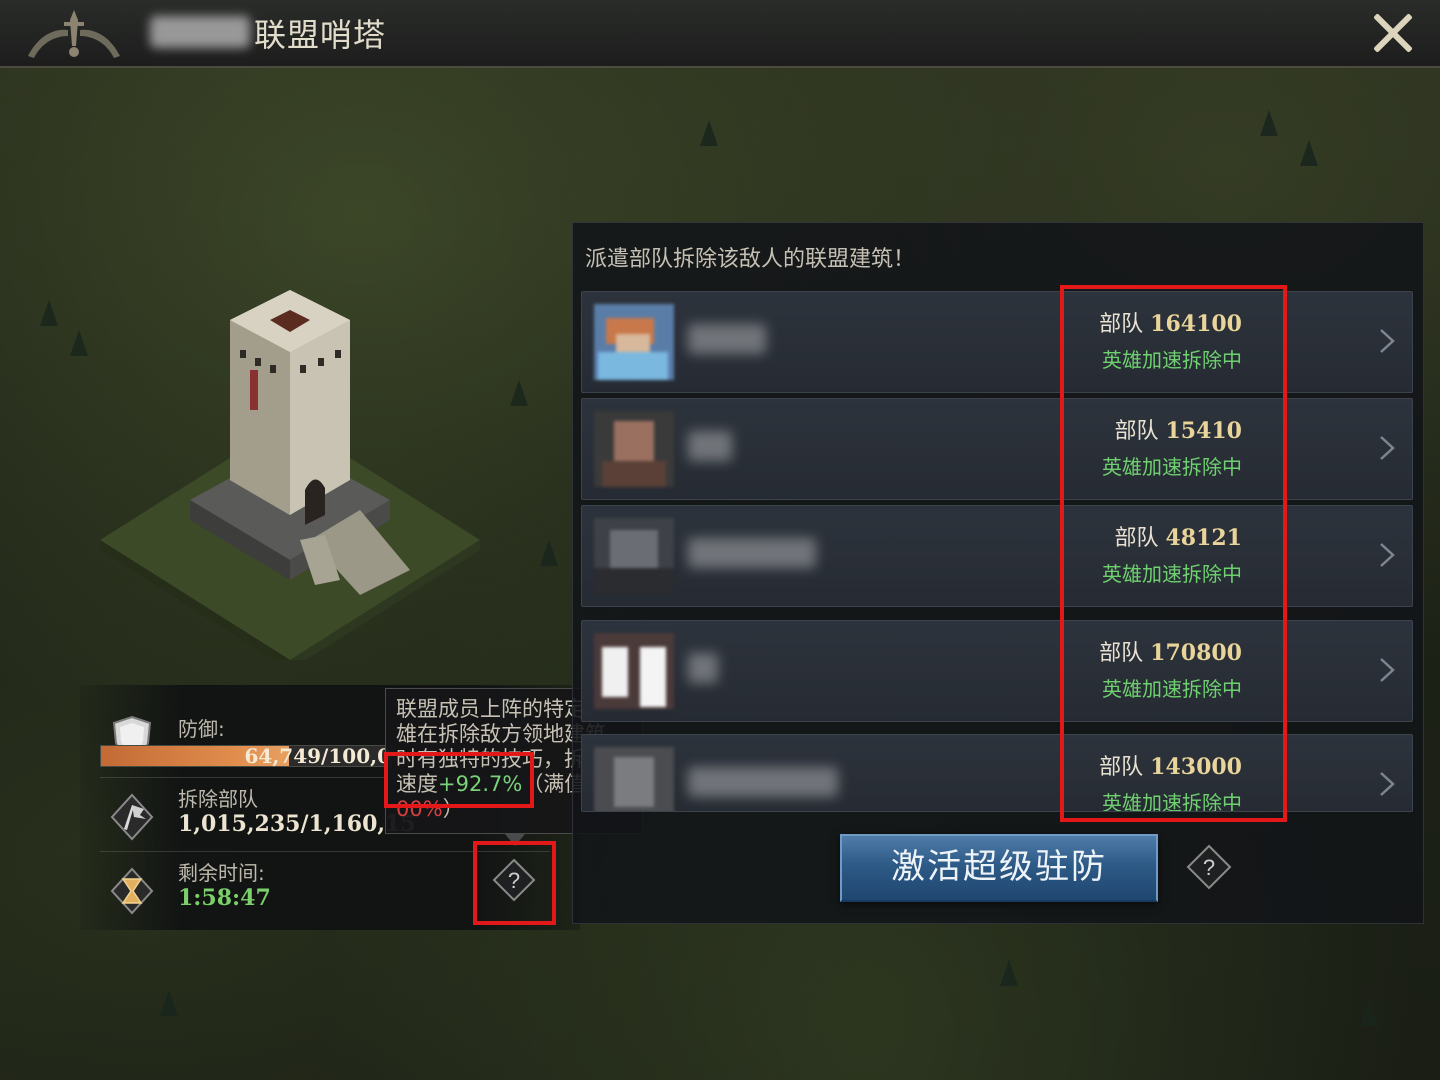 This screenshot has width=1440, height=1080. I want to click on troop-row: 部队 48121 英雄加速拆除中, so click(997, 556).